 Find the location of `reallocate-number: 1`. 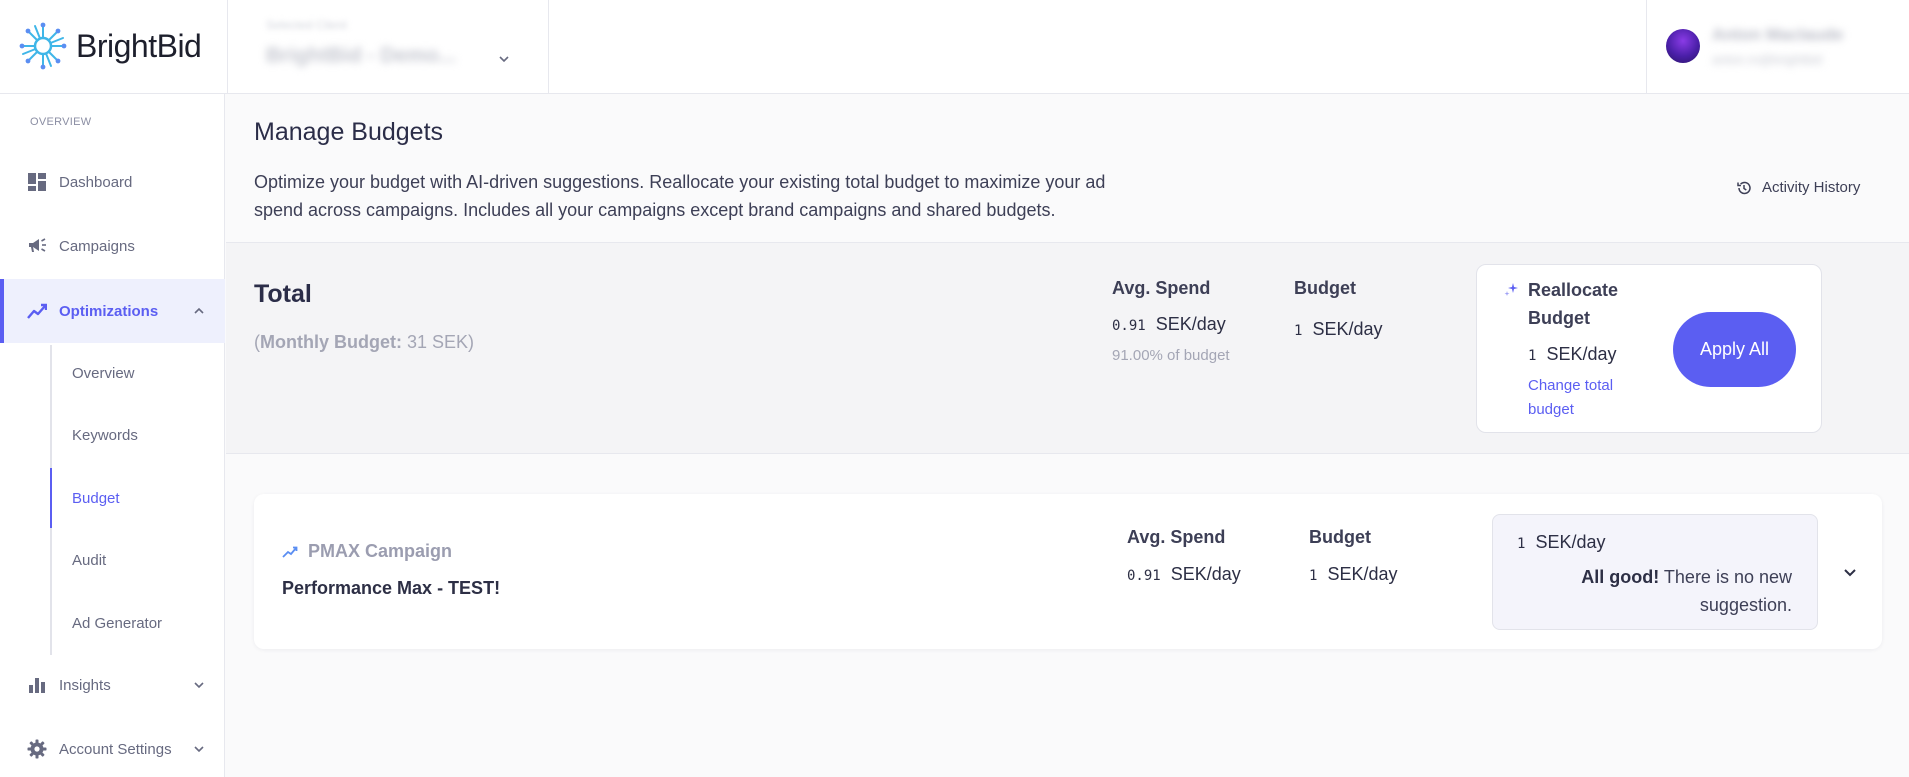

reallocate-number: 1 is located at coordinates (1532, 356).